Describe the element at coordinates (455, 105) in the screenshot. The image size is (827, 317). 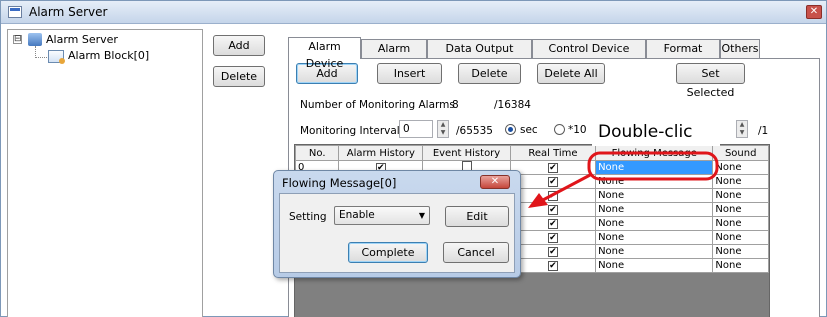
I see `monitoring-count-value: 8` at that location.